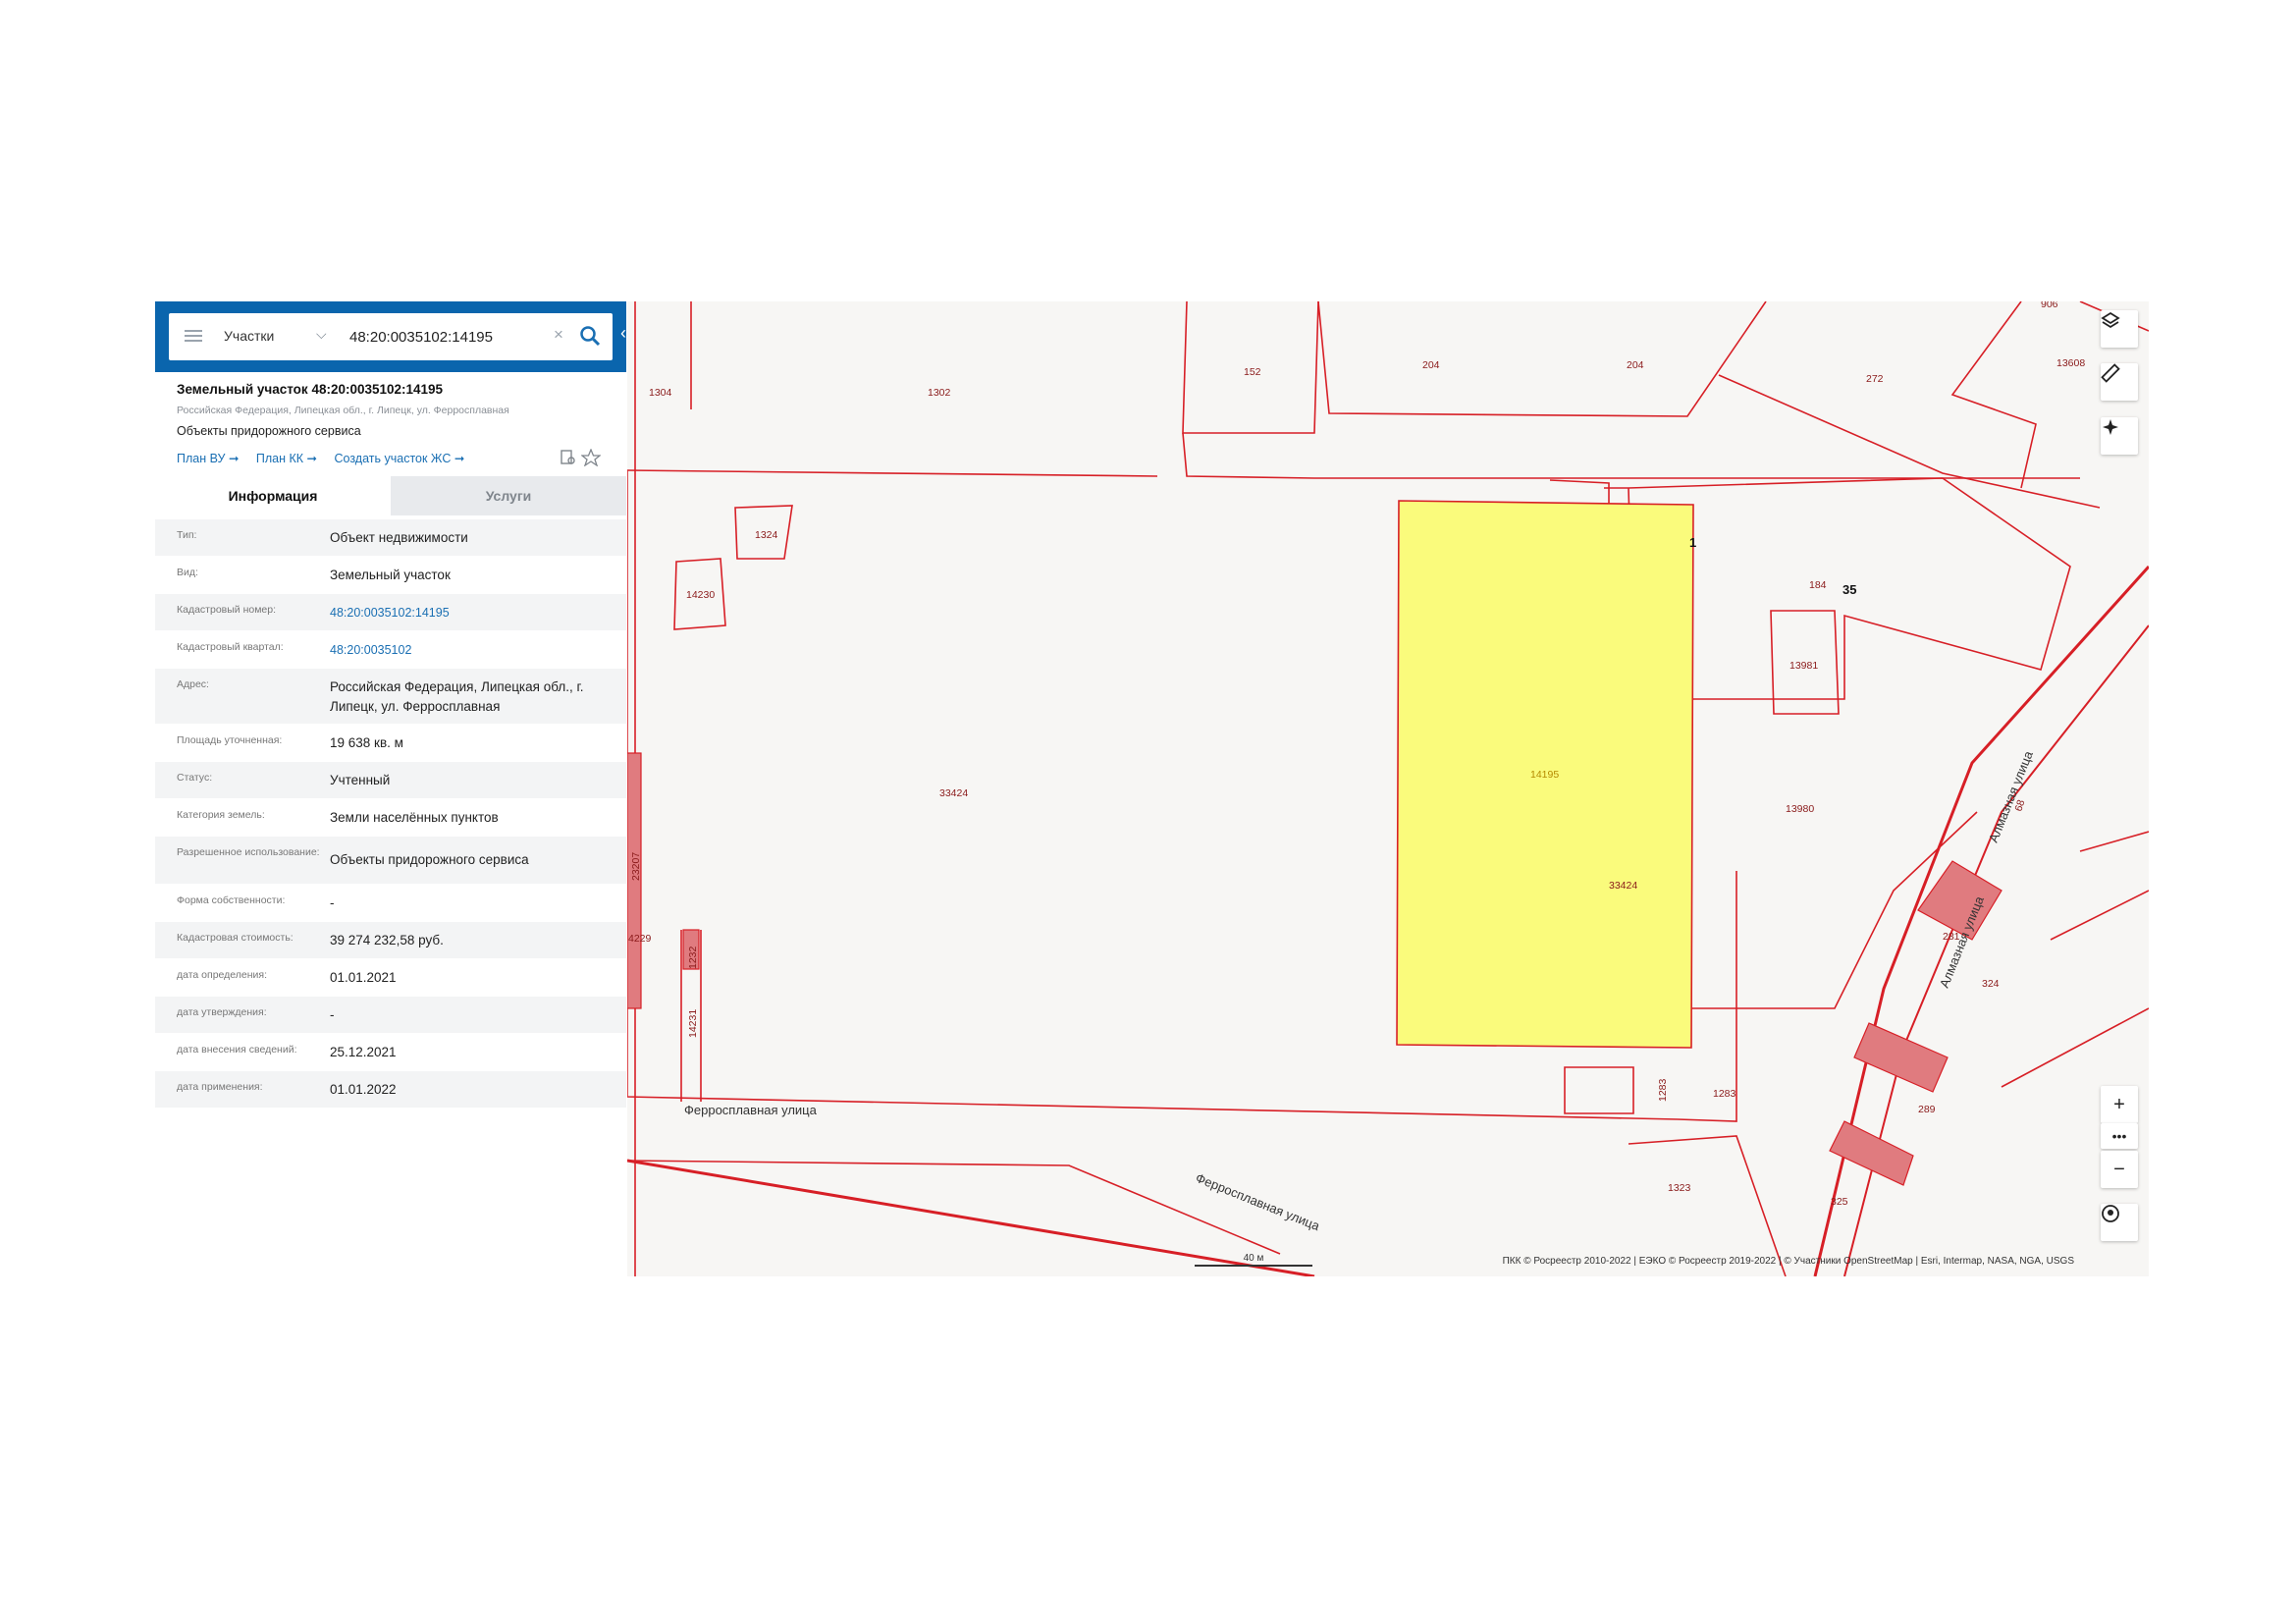 The width and height of the screenshot is (2296, 1624). What do you see at coordinates (2119, 329) in the screenshot?
I see `layers-icon` at bounding box center [2119, 329].